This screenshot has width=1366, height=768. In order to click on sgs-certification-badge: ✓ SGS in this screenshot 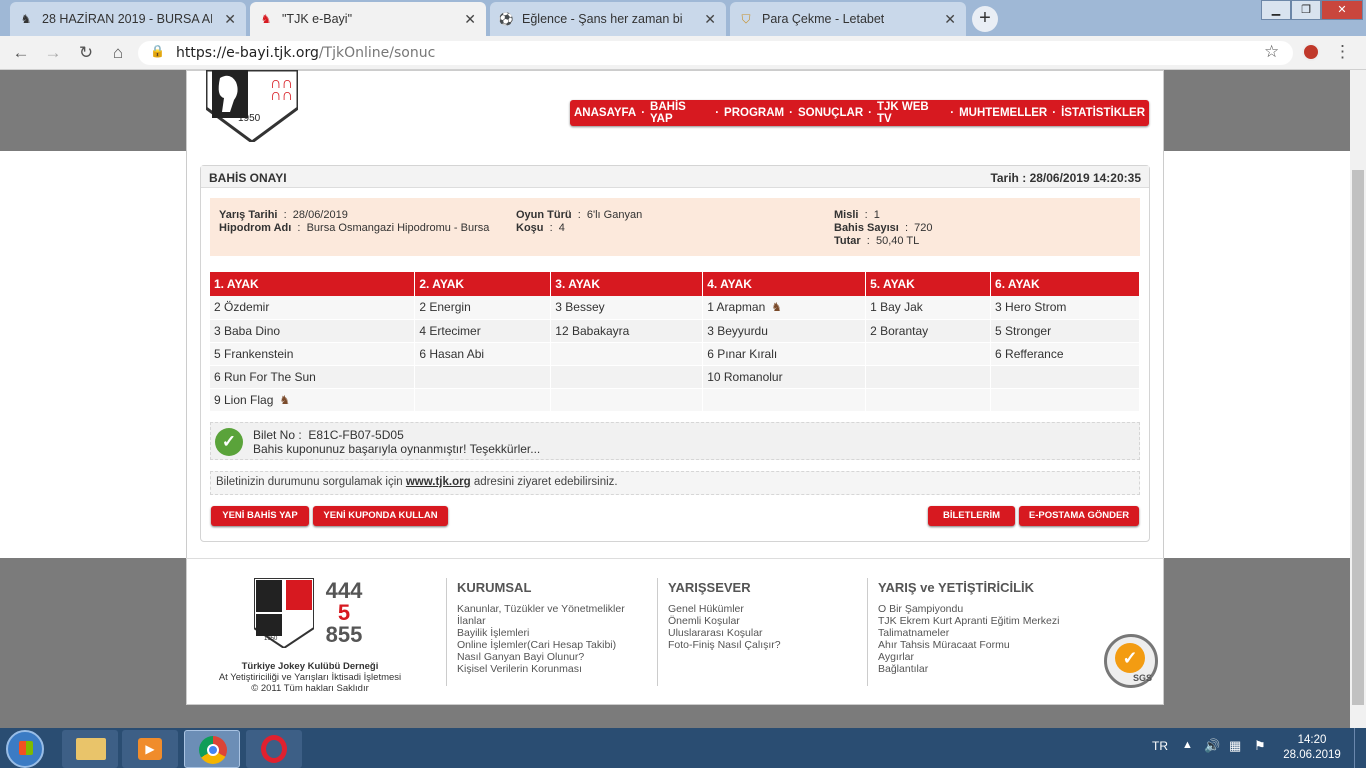, I will do `click(1131, 661)`.